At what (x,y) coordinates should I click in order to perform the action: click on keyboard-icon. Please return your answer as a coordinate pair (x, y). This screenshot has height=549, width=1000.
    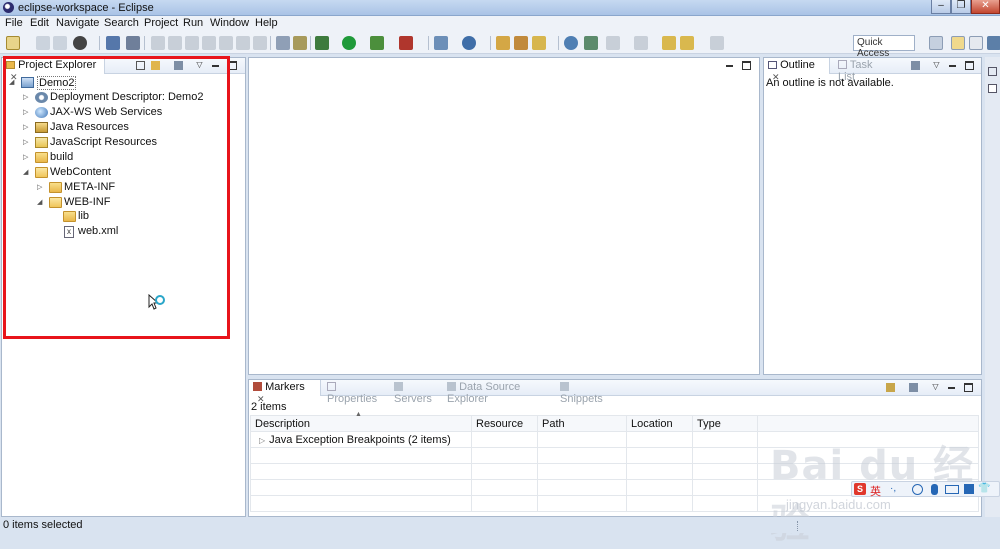
    Looking at the image, I should click on (952, 489).